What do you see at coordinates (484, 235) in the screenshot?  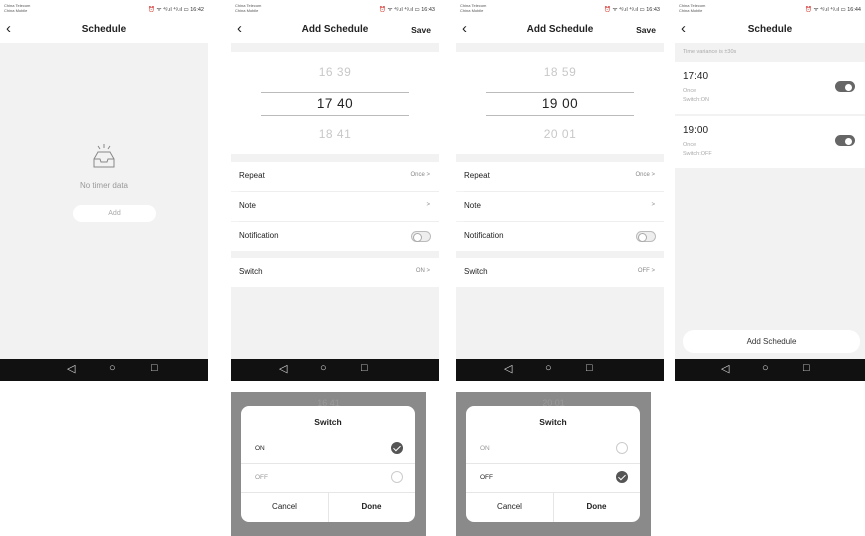 I see `notification-label: Notification` at bounding box center [484, 235].